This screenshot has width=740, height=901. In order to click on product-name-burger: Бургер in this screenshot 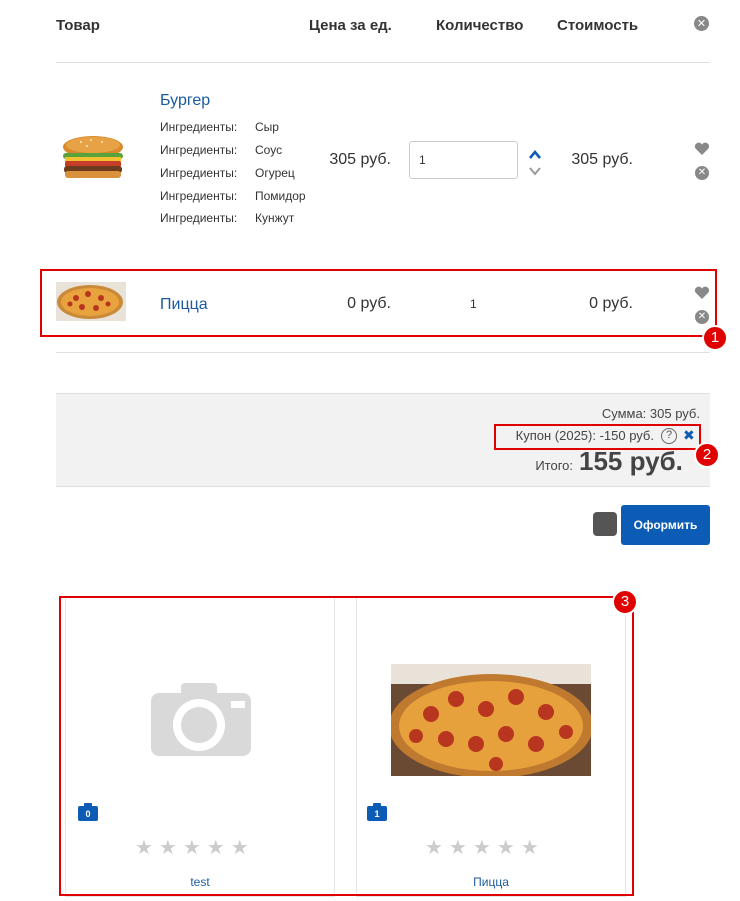, I will do `click(185, 101)`.